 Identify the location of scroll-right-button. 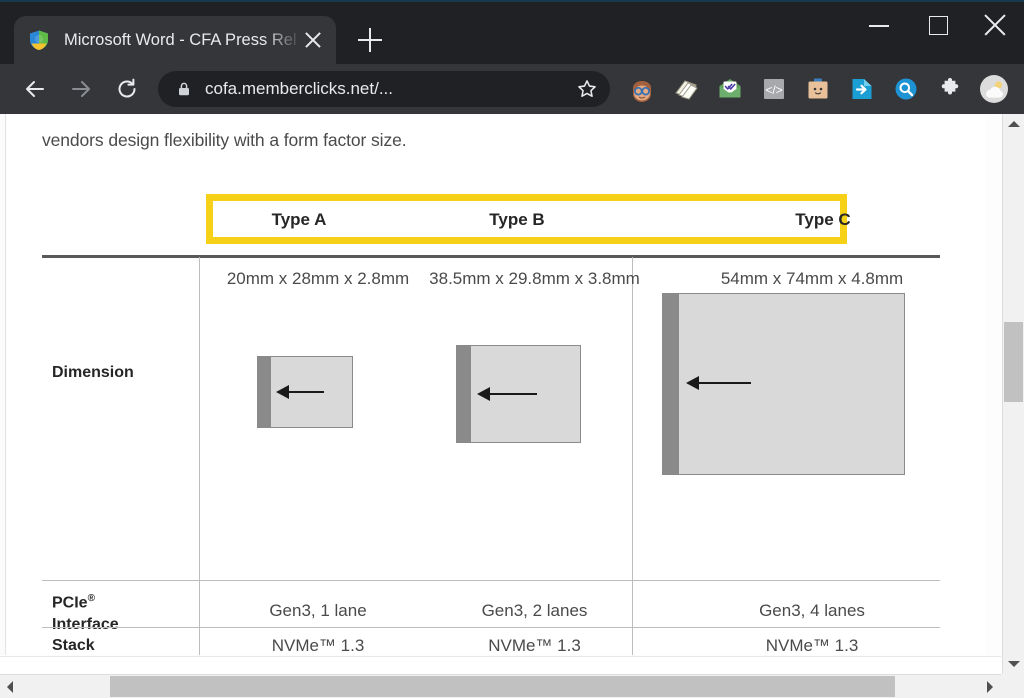
(990, 686).